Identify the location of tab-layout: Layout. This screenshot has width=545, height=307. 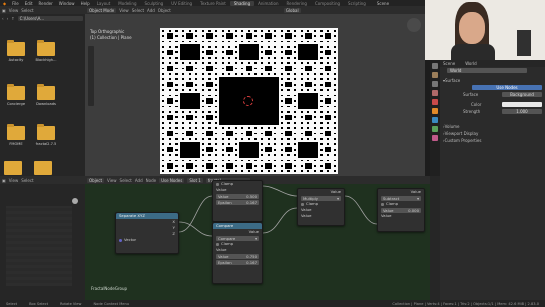
(104, 3).